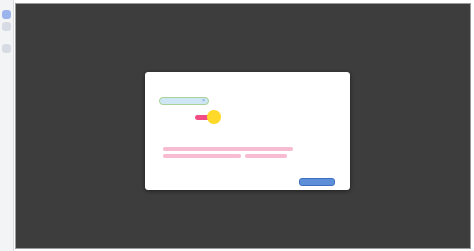 The height and width of the screenshot is (251, 474). I want to click on blue-square-icon, so click(6, 14).